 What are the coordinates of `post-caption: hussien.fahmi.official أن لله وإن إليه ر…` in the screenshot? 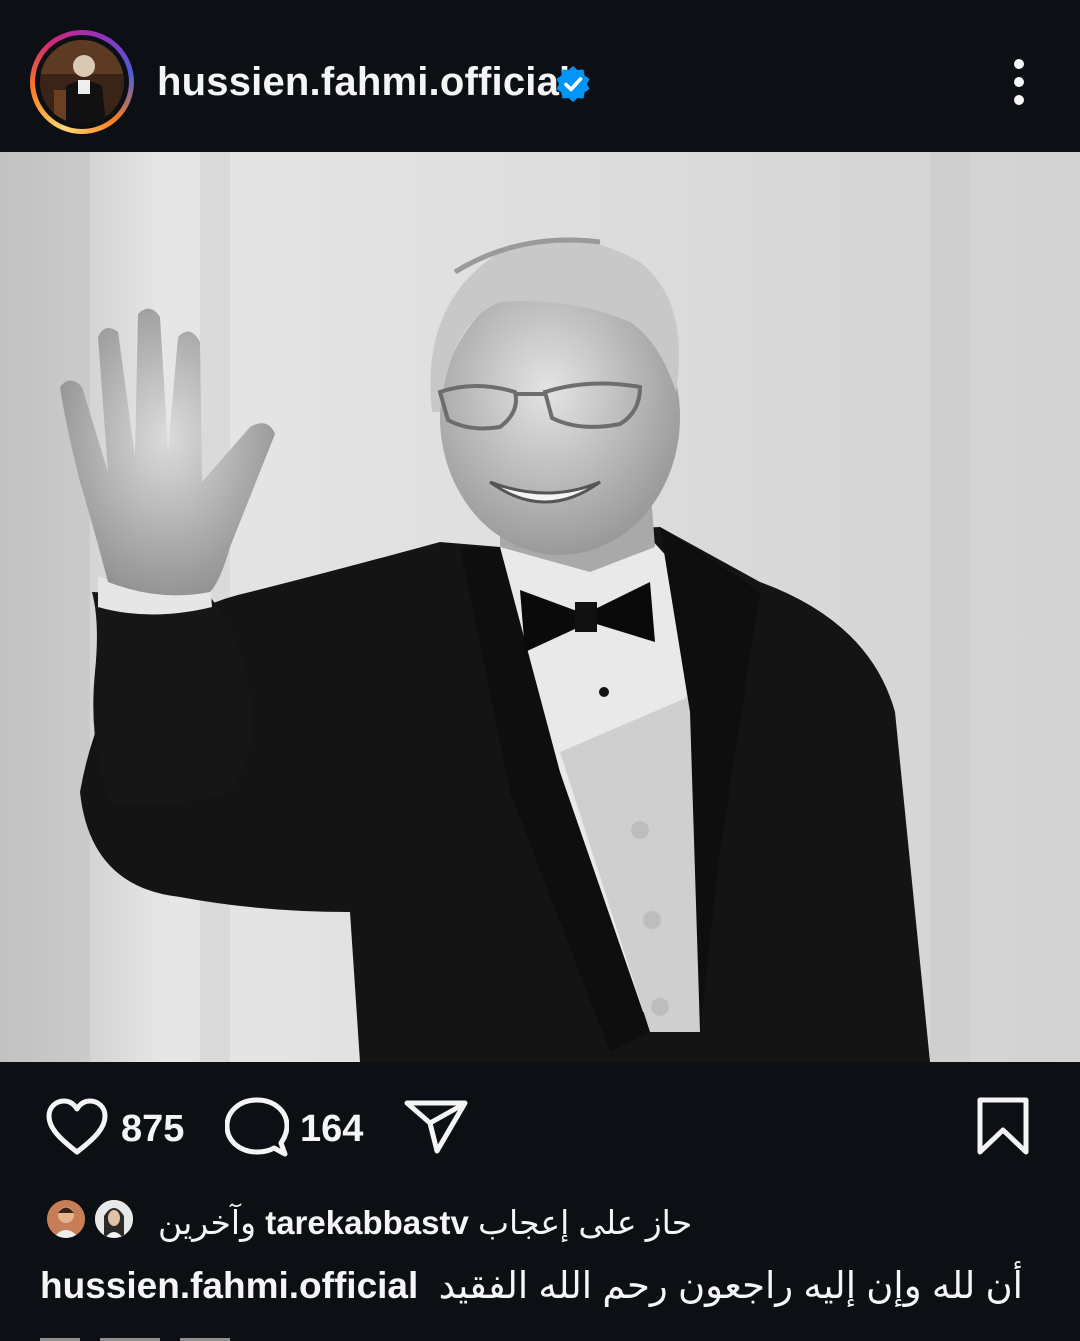 It's located at (540, 1285).